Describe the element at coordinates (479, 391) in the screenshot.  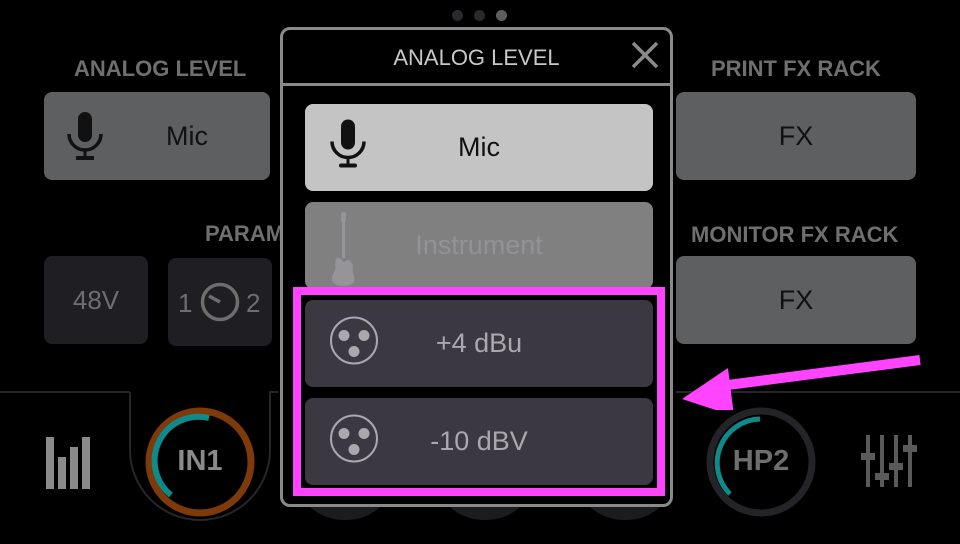
I see `annotation-highlight-box` at that location.